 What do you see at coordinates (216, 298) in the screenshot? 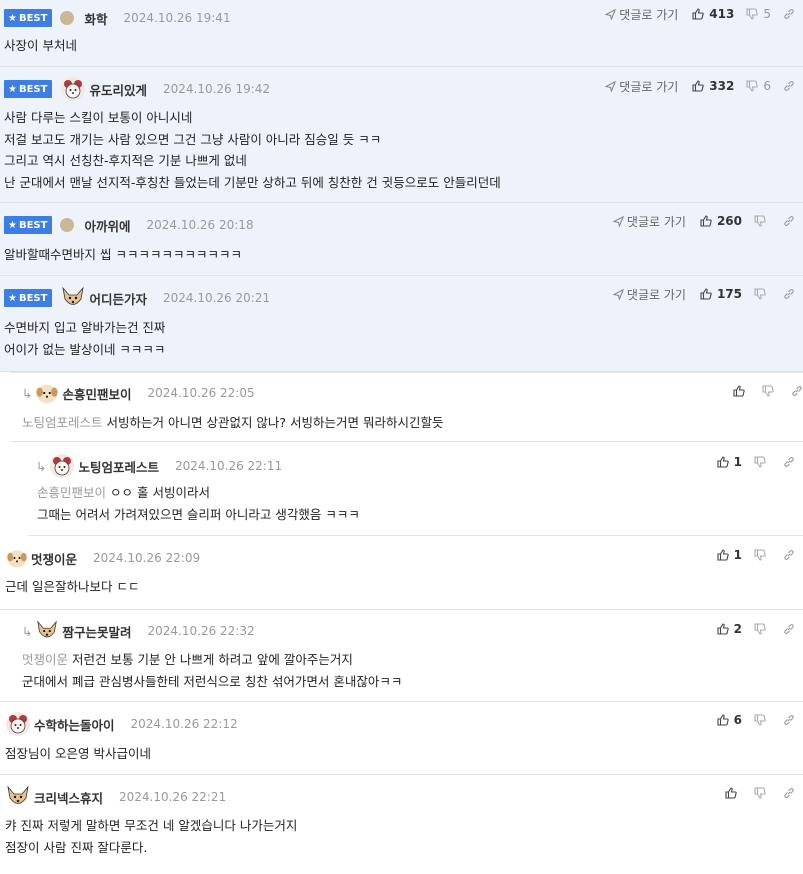
I see `comment-date: 2024.10.26 20:21` at bounding box center [216, 298].